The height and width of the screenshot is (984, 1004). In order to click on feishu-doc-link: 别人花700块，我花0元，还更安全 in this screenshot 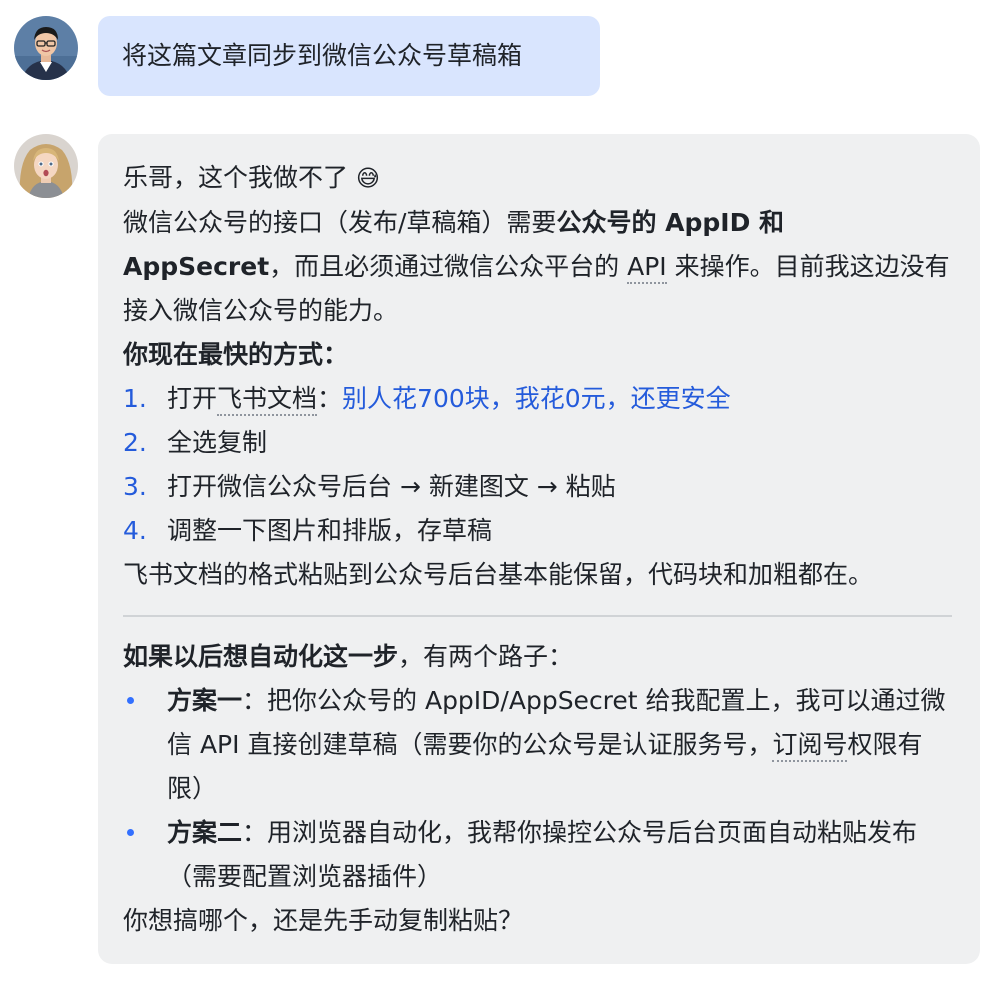, I will do `click(536, 398)`.